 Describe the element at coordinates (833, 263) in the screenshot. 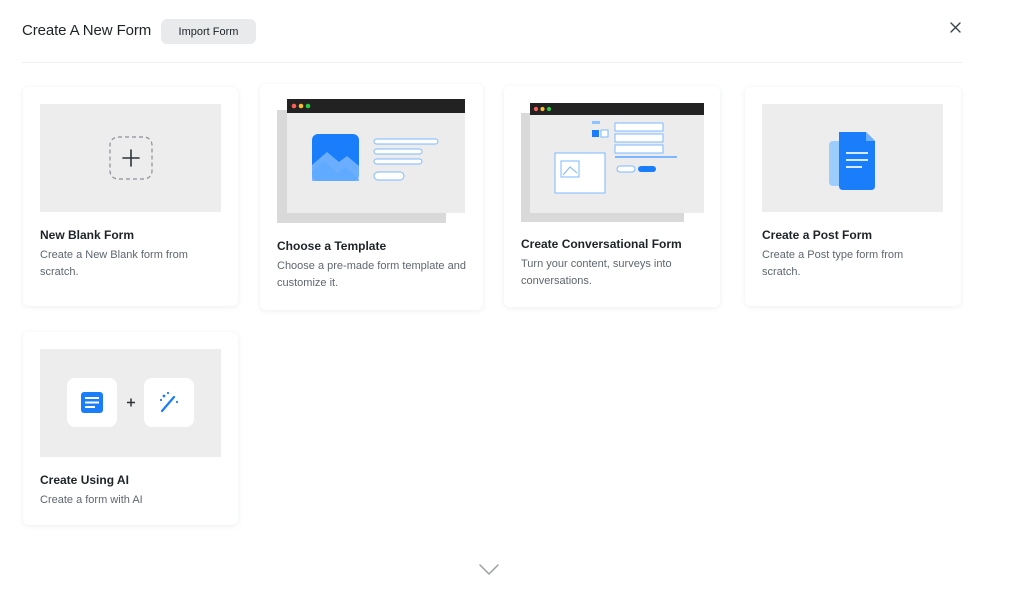

I see `card-description: Create a Post type form from scratch.` at that location.